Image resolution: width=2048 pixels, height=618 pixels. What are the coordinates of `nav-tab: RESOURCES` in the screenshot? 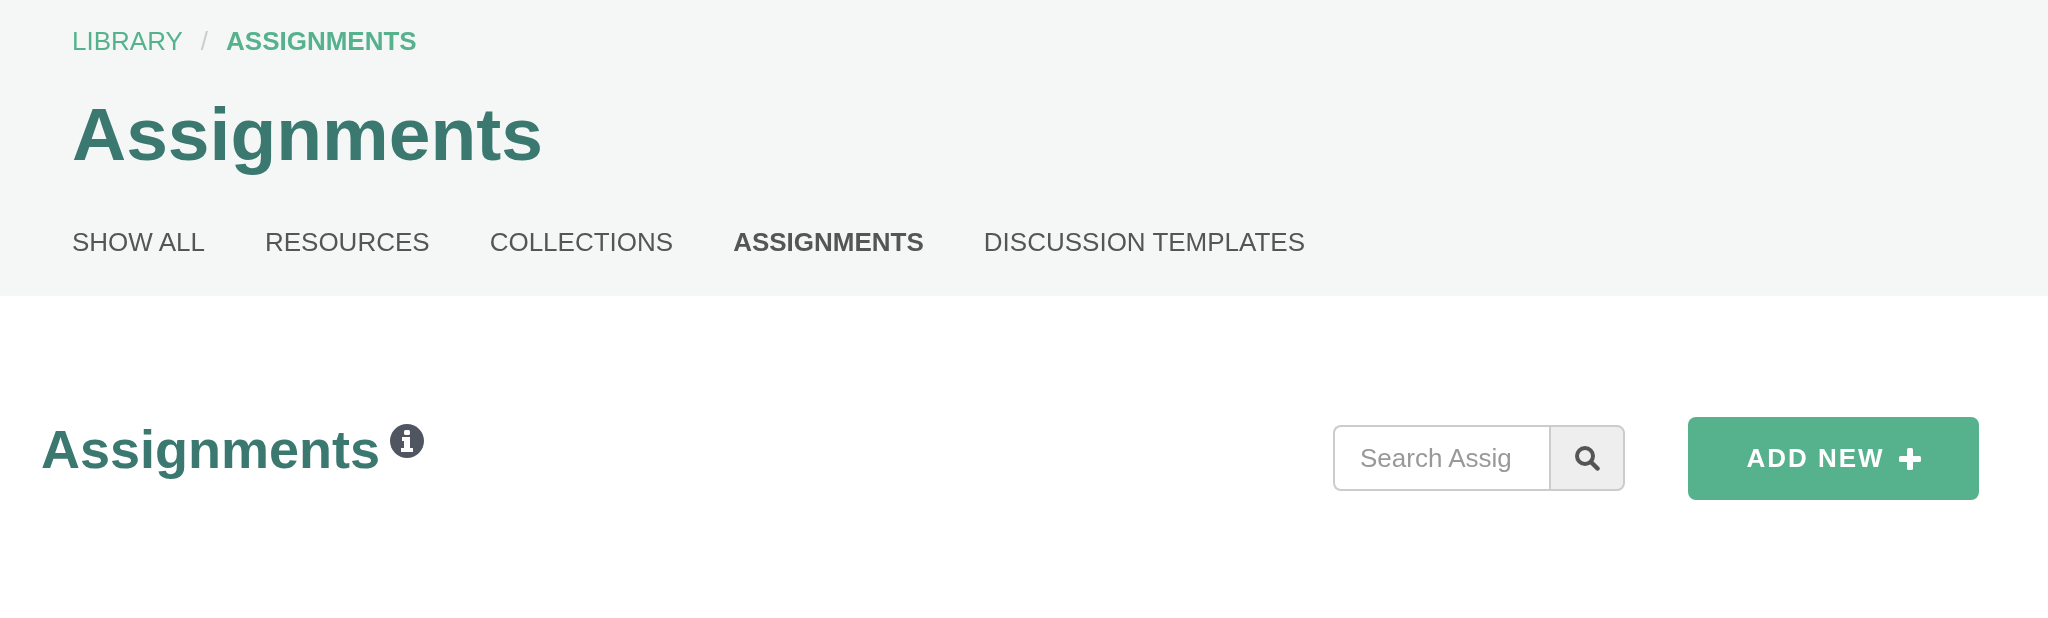 It's located at (347, 242).